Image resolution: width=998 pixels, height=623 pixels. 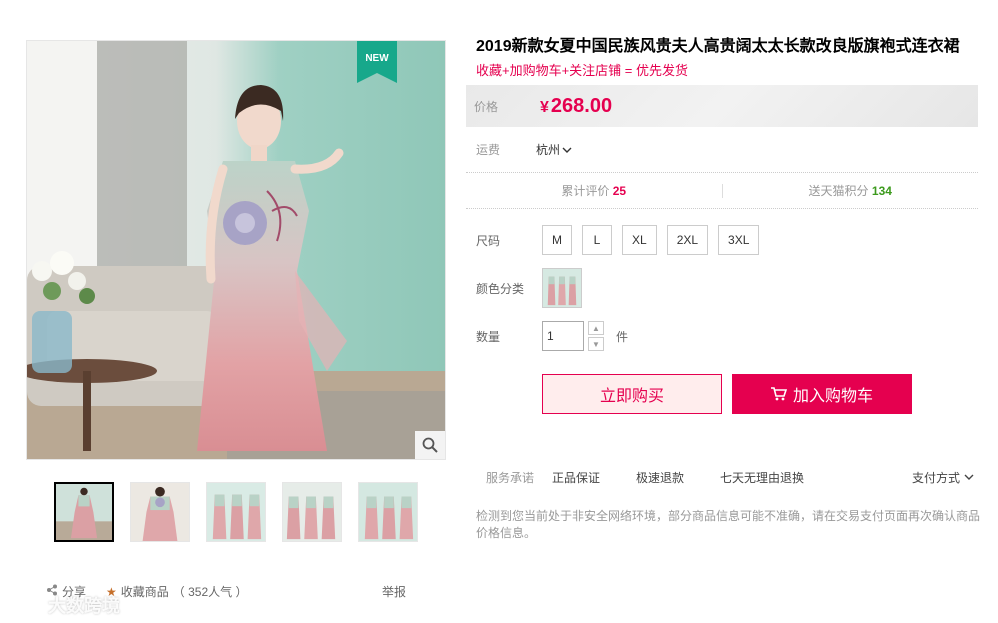 I want to click on quantity-increase-button: ▲, so click(x=596, y=328).